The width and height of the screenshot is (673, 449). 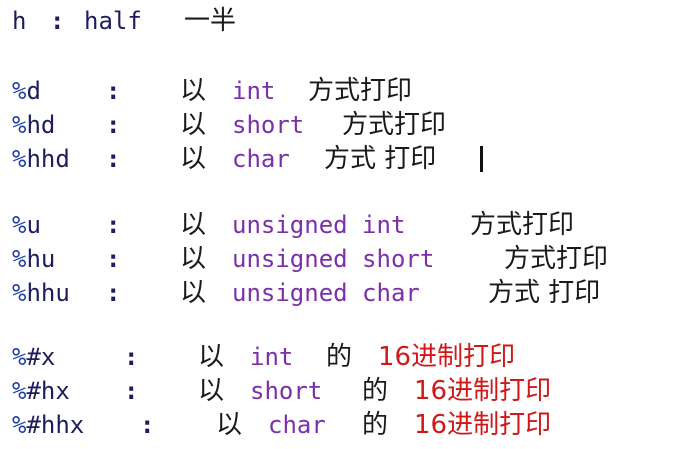 What do you see at coordinates (34, 259) in the screenshot?
I see `format-specifier: %hu` at bounding box center [34, 259].